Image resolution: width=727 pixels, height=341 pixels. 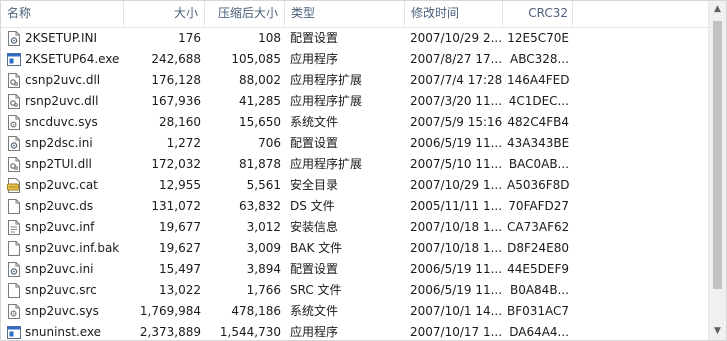 What do you see at coordinates (263, 269) in the screenshot?
I see `compressed-size-cell: 3,894` at bounding box center [263, 269].